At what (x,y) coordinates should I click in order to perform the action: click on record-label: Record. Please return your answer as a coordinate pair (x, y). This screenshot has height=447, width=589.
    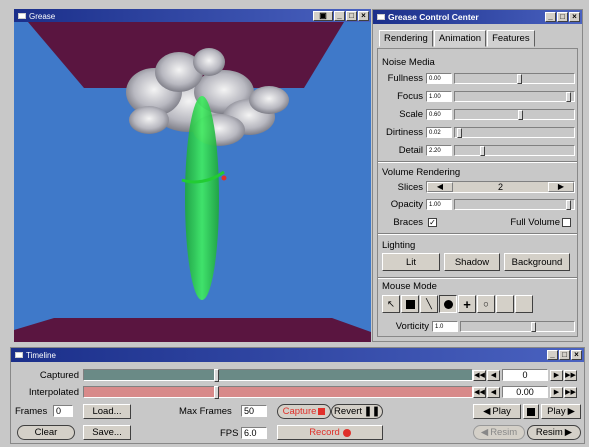
    Looking at the image, I should click on (324, 432).